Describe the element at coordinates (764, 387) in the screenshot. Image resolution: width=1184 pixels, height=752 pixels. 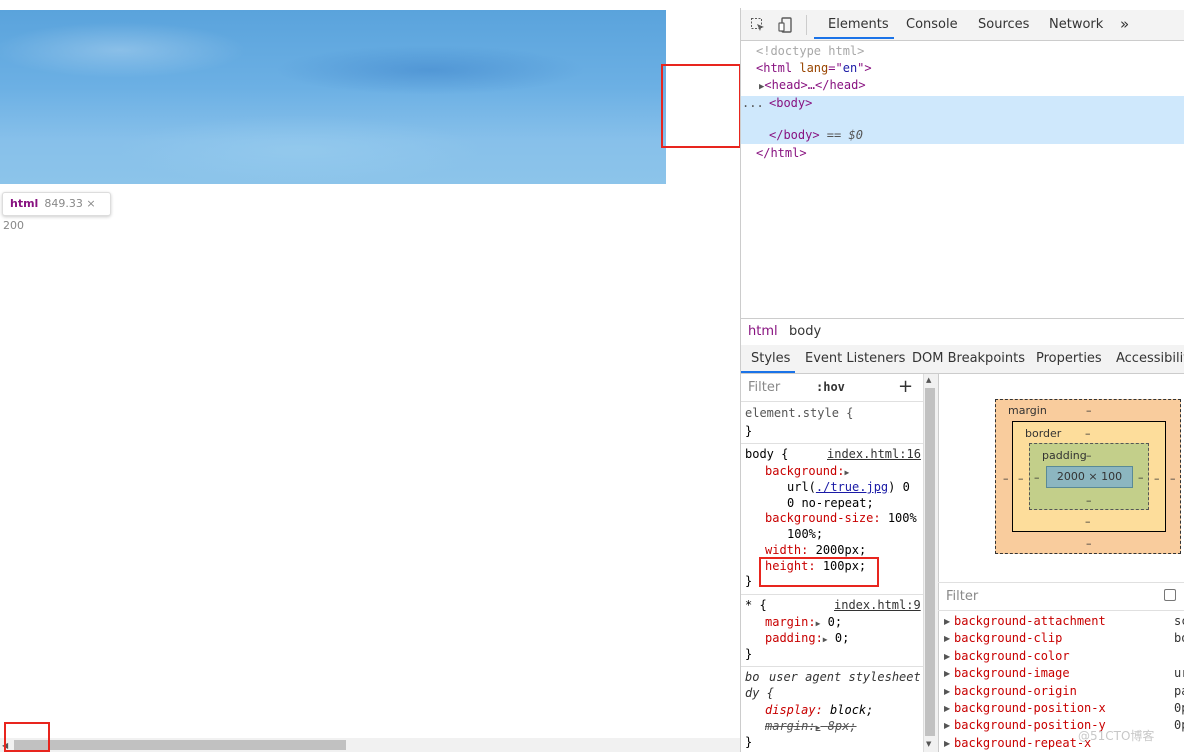
I see `styles-filter-input: Filter` at that location.